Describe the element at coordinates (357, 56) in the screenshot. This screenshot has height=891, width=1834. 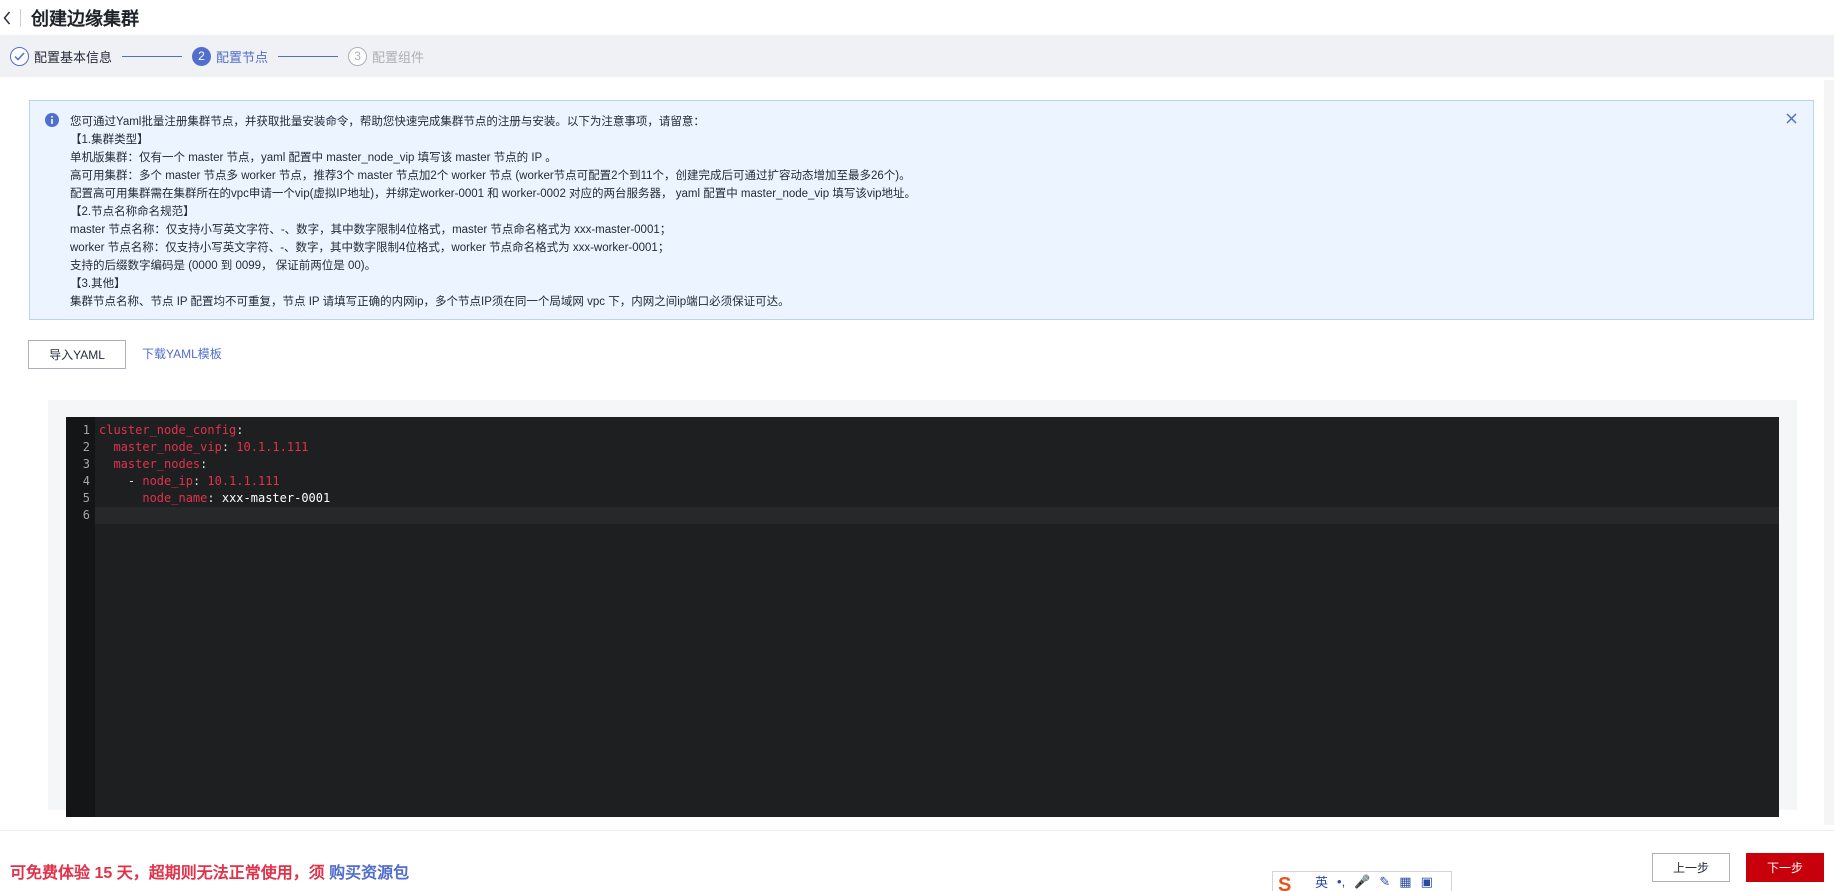
I see `step-number: 3` at that location.